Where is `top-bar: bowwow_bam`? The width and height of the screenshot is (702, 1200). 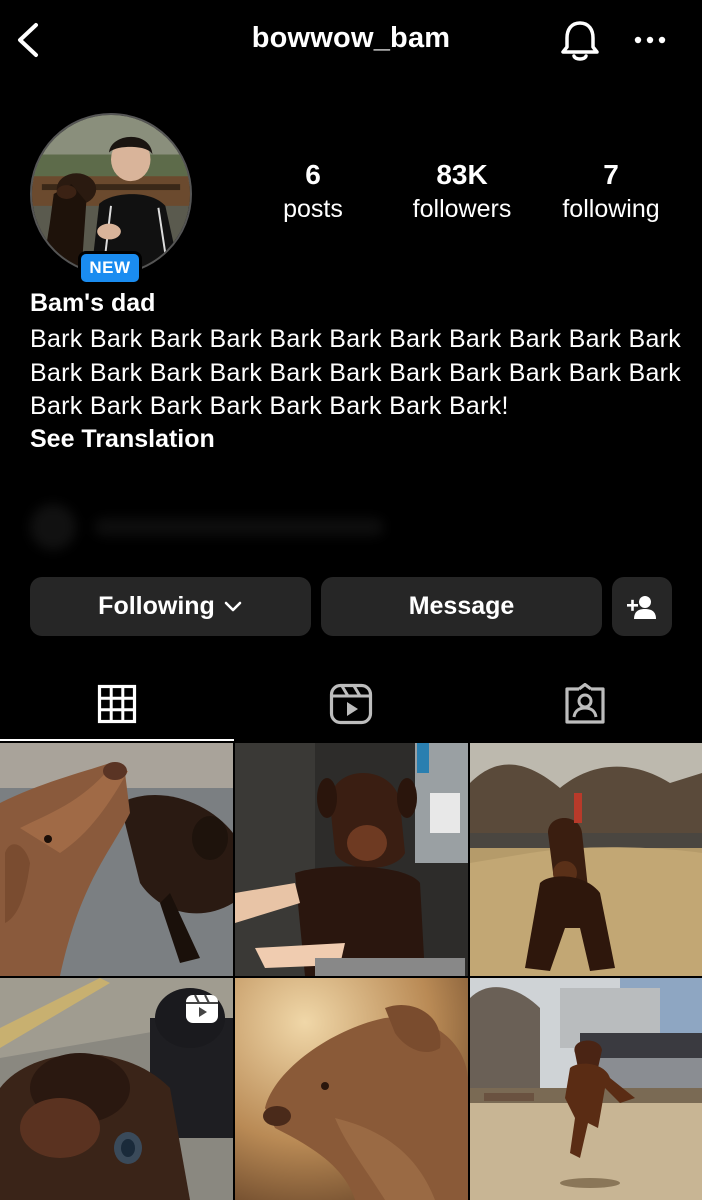 top-bar: bowwow_bam is located at coordinates (351, 40).